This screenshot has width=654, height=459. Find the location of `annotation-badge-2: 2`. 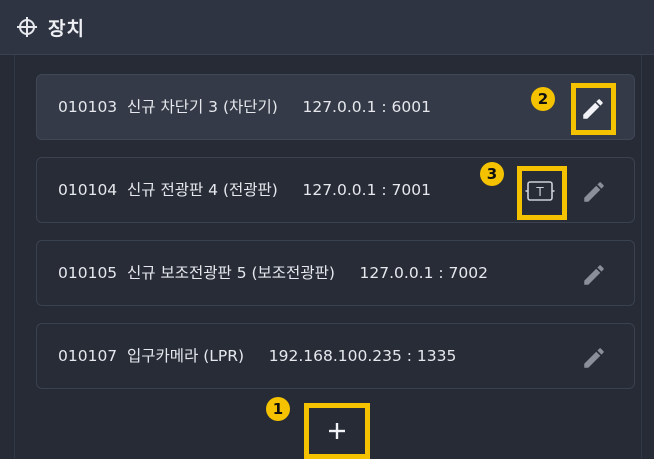

annotation-badge-2: 2 is located at coordinates (543, 99).